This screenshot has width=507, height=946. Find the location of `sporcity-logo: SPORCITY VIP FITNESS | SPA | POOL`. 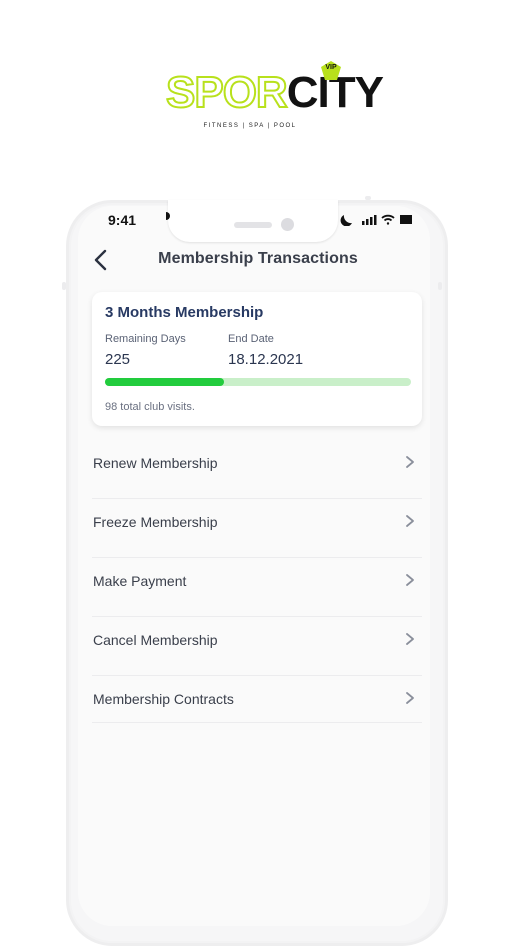

sporcity-logo: SPORCITY VIP FITNESS | SPA | POOL is located at coordinates (253, 98).